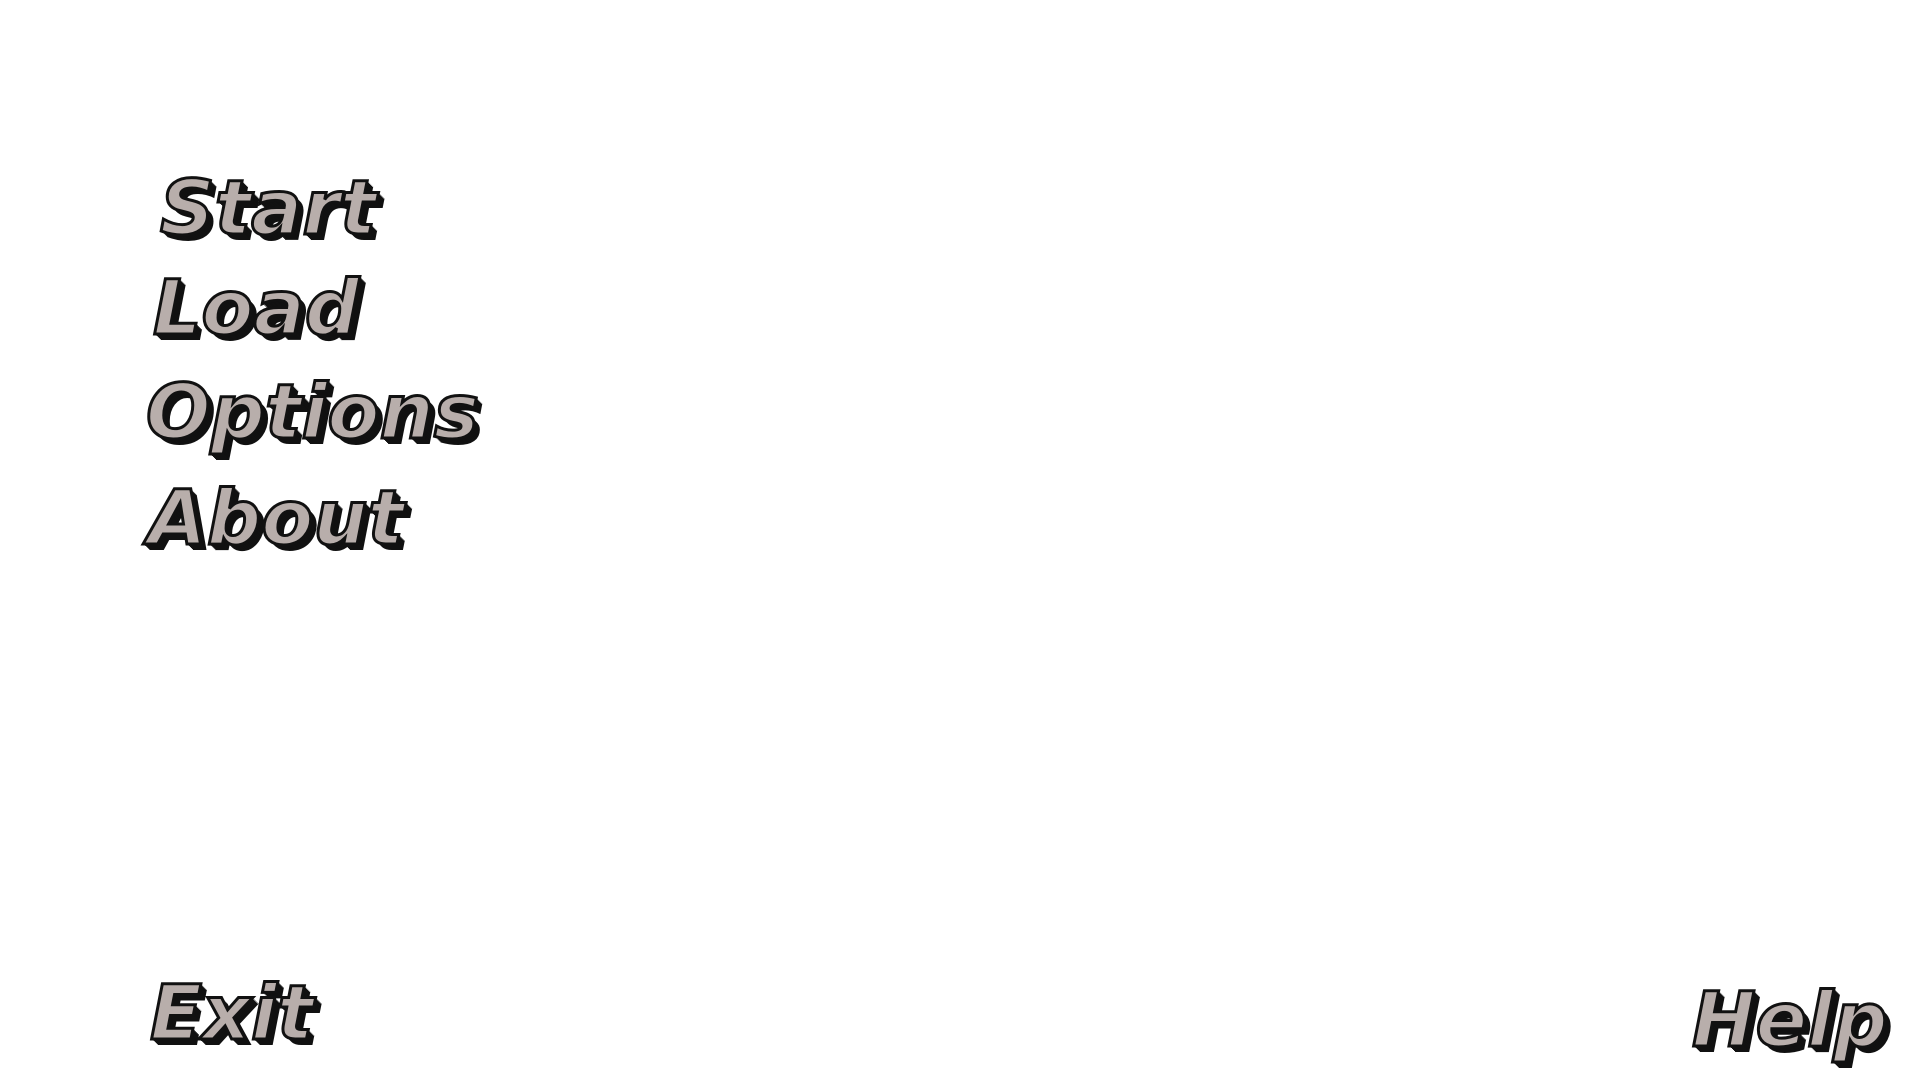 Image resolution: width=1920 pixels, height=1080 pixels. What do you see at coordinates (231, 1012) in the screenshot?
I see `exit-button: Exit` at bounding box center [231, 1012].